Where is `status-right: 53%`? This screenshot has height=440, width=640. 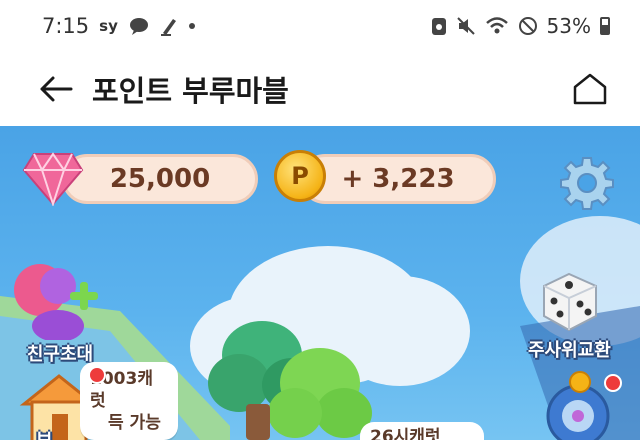
status-right: 53% is located at coordinates (520, 26).